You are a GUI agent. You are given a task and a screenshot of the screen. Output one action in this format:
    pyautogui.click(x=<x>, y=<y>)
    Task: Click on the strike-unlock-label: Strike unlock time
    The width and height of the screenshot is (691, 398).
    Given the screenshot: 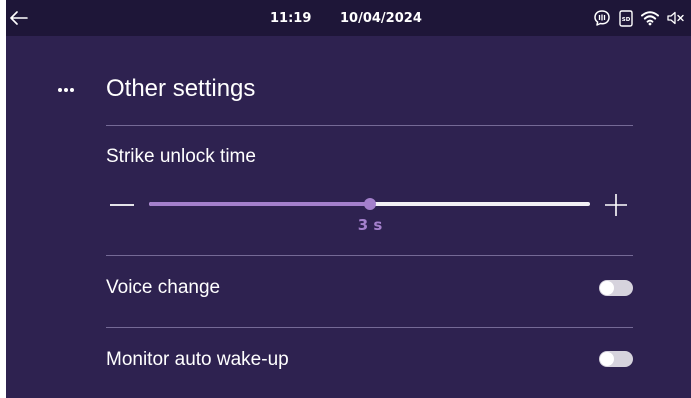 What is the action you would take?
    pyautogui.click(x=181, y=156)
    